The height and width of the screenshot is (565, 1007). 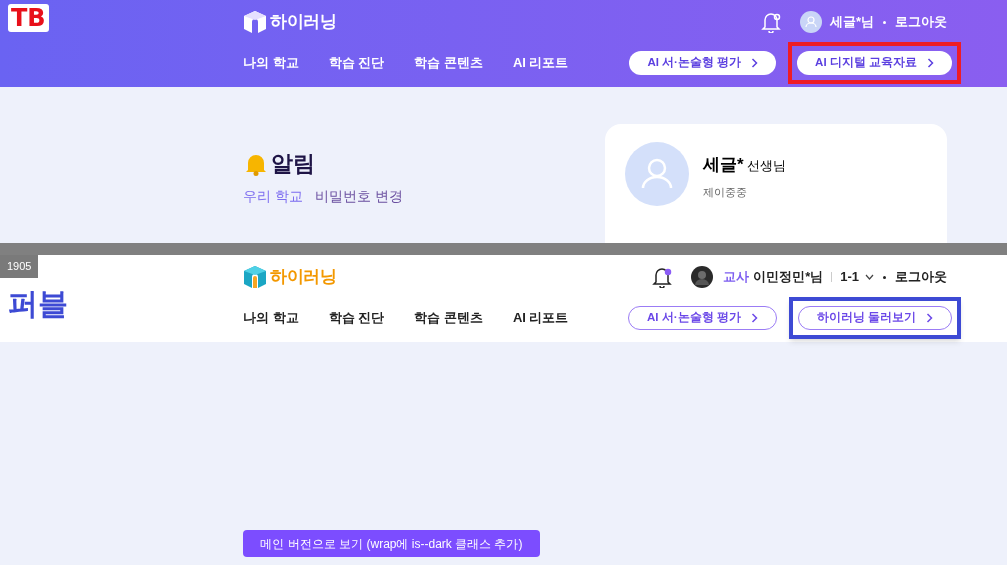 What do you see at coordinates (869, 277) in the screenshot?
I see `chevron-down-icon` at bounding box center [869, 277].